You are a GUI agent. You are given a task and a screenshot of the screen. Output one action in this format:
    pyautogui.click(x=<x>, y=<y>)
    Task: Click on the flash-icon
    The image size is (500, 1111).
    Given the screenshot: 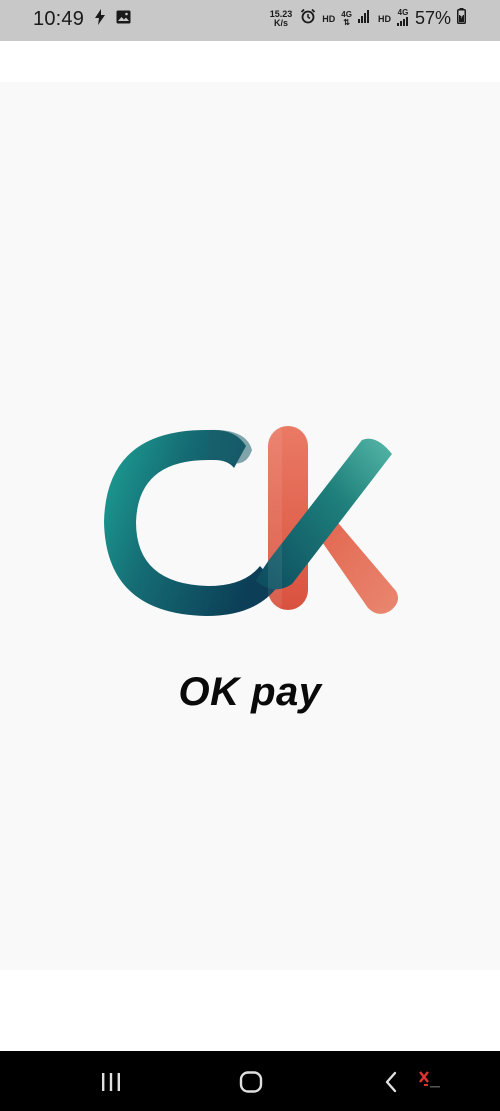 What is the action you would take?
    pyautogui.click(x=100, y=19)
    